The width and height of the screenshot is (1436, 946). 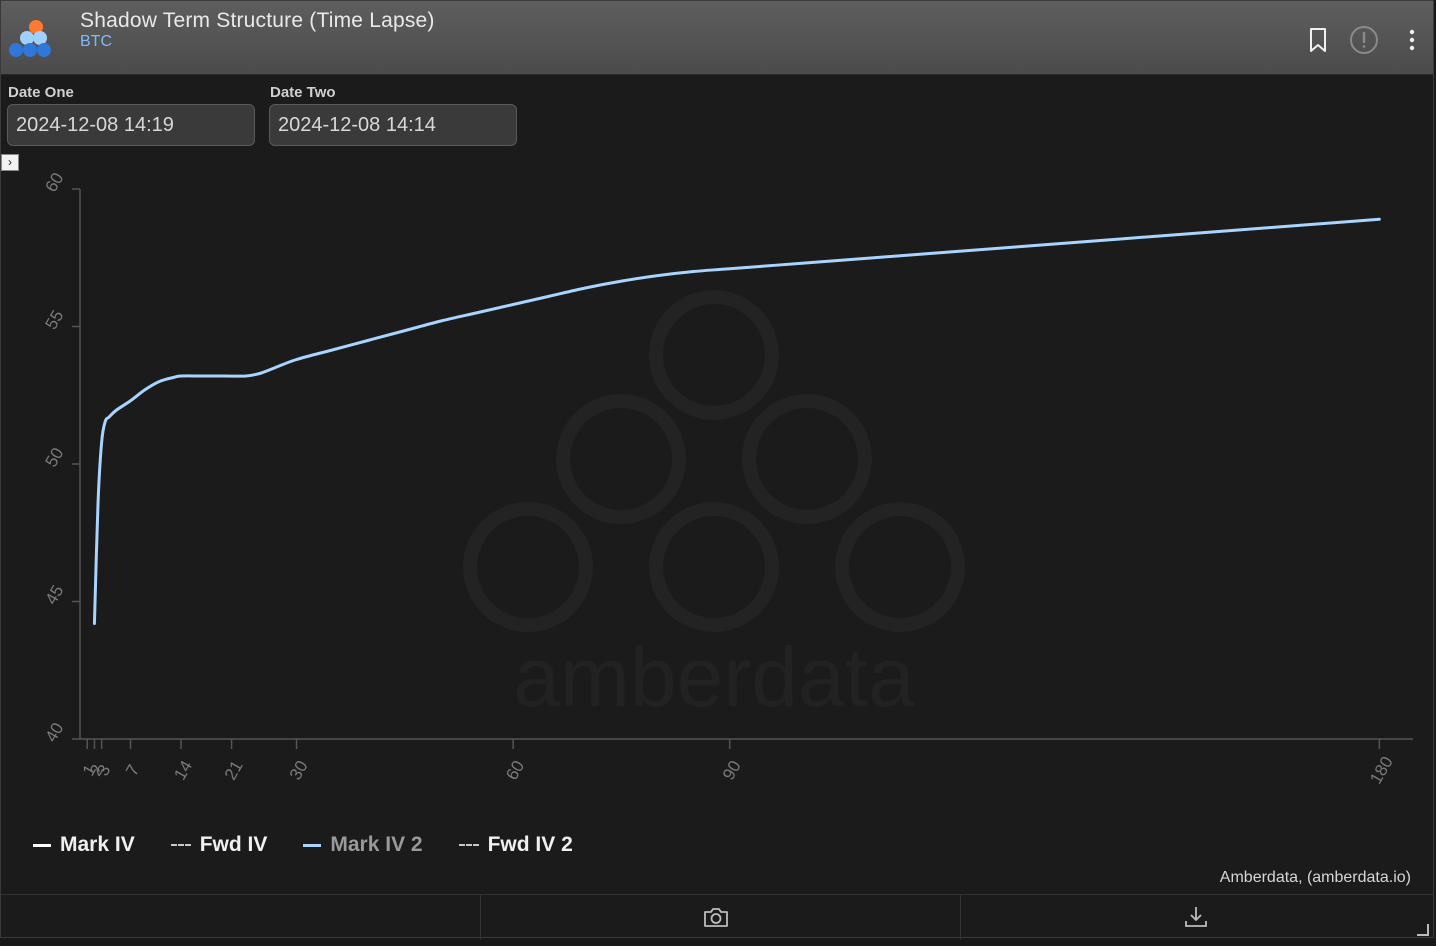 What do you see at coordinates (393, 125) in the screenshot?
I see `date-two-input` at bounding box center [393, 125].